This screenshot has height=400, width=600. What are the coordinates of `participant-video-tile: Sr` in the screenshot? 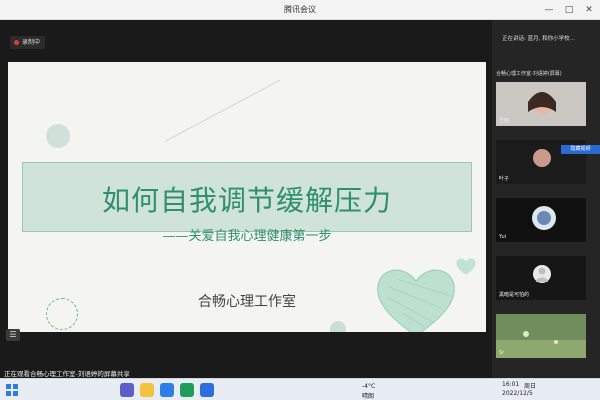 It's located at (541, 336).